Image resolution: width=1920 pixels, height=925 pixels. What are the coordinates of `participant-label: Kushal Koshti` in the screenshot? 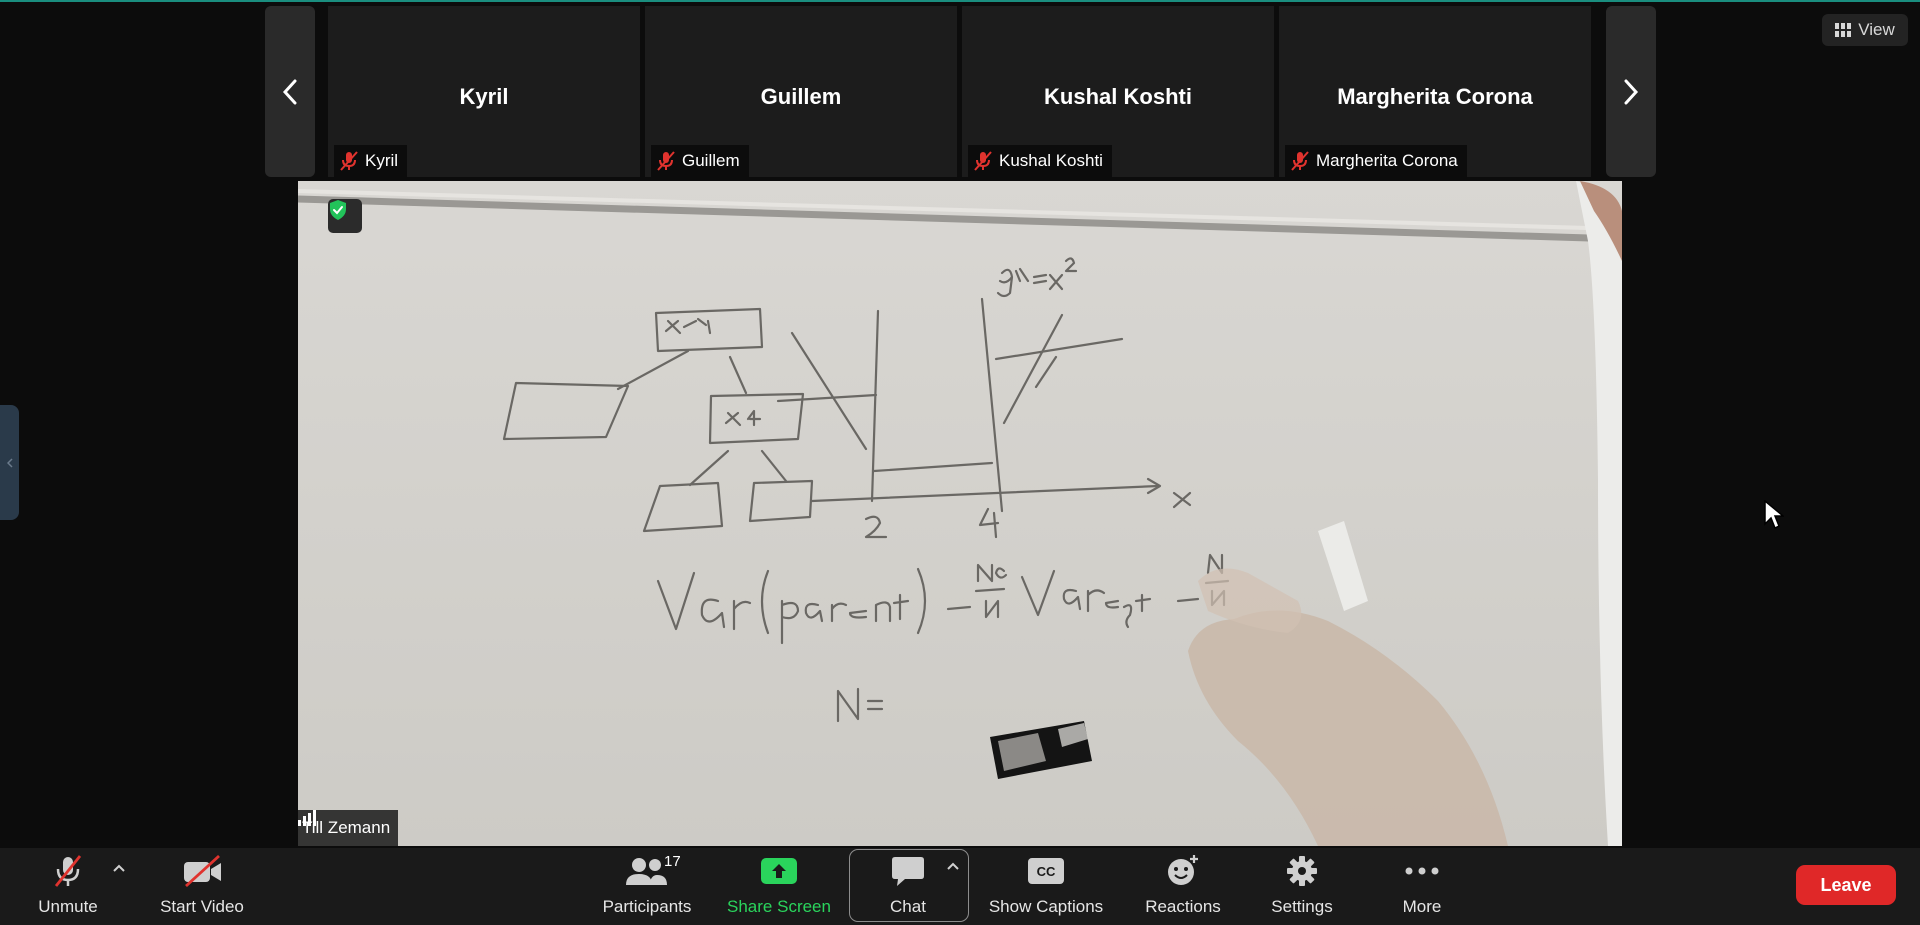 It's located at (1040, 161).